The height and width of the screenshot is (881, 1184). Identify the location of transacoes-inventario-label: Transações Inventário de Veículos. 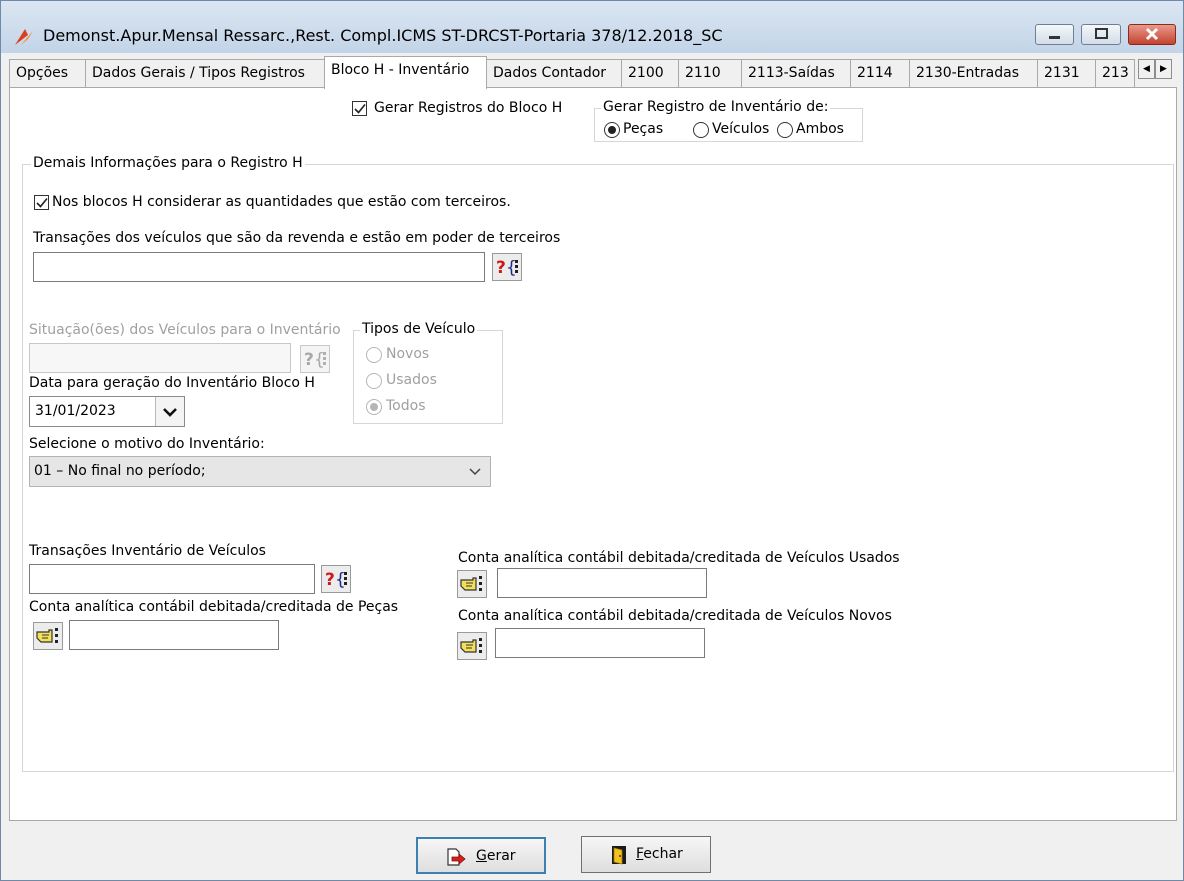
(147, 551).